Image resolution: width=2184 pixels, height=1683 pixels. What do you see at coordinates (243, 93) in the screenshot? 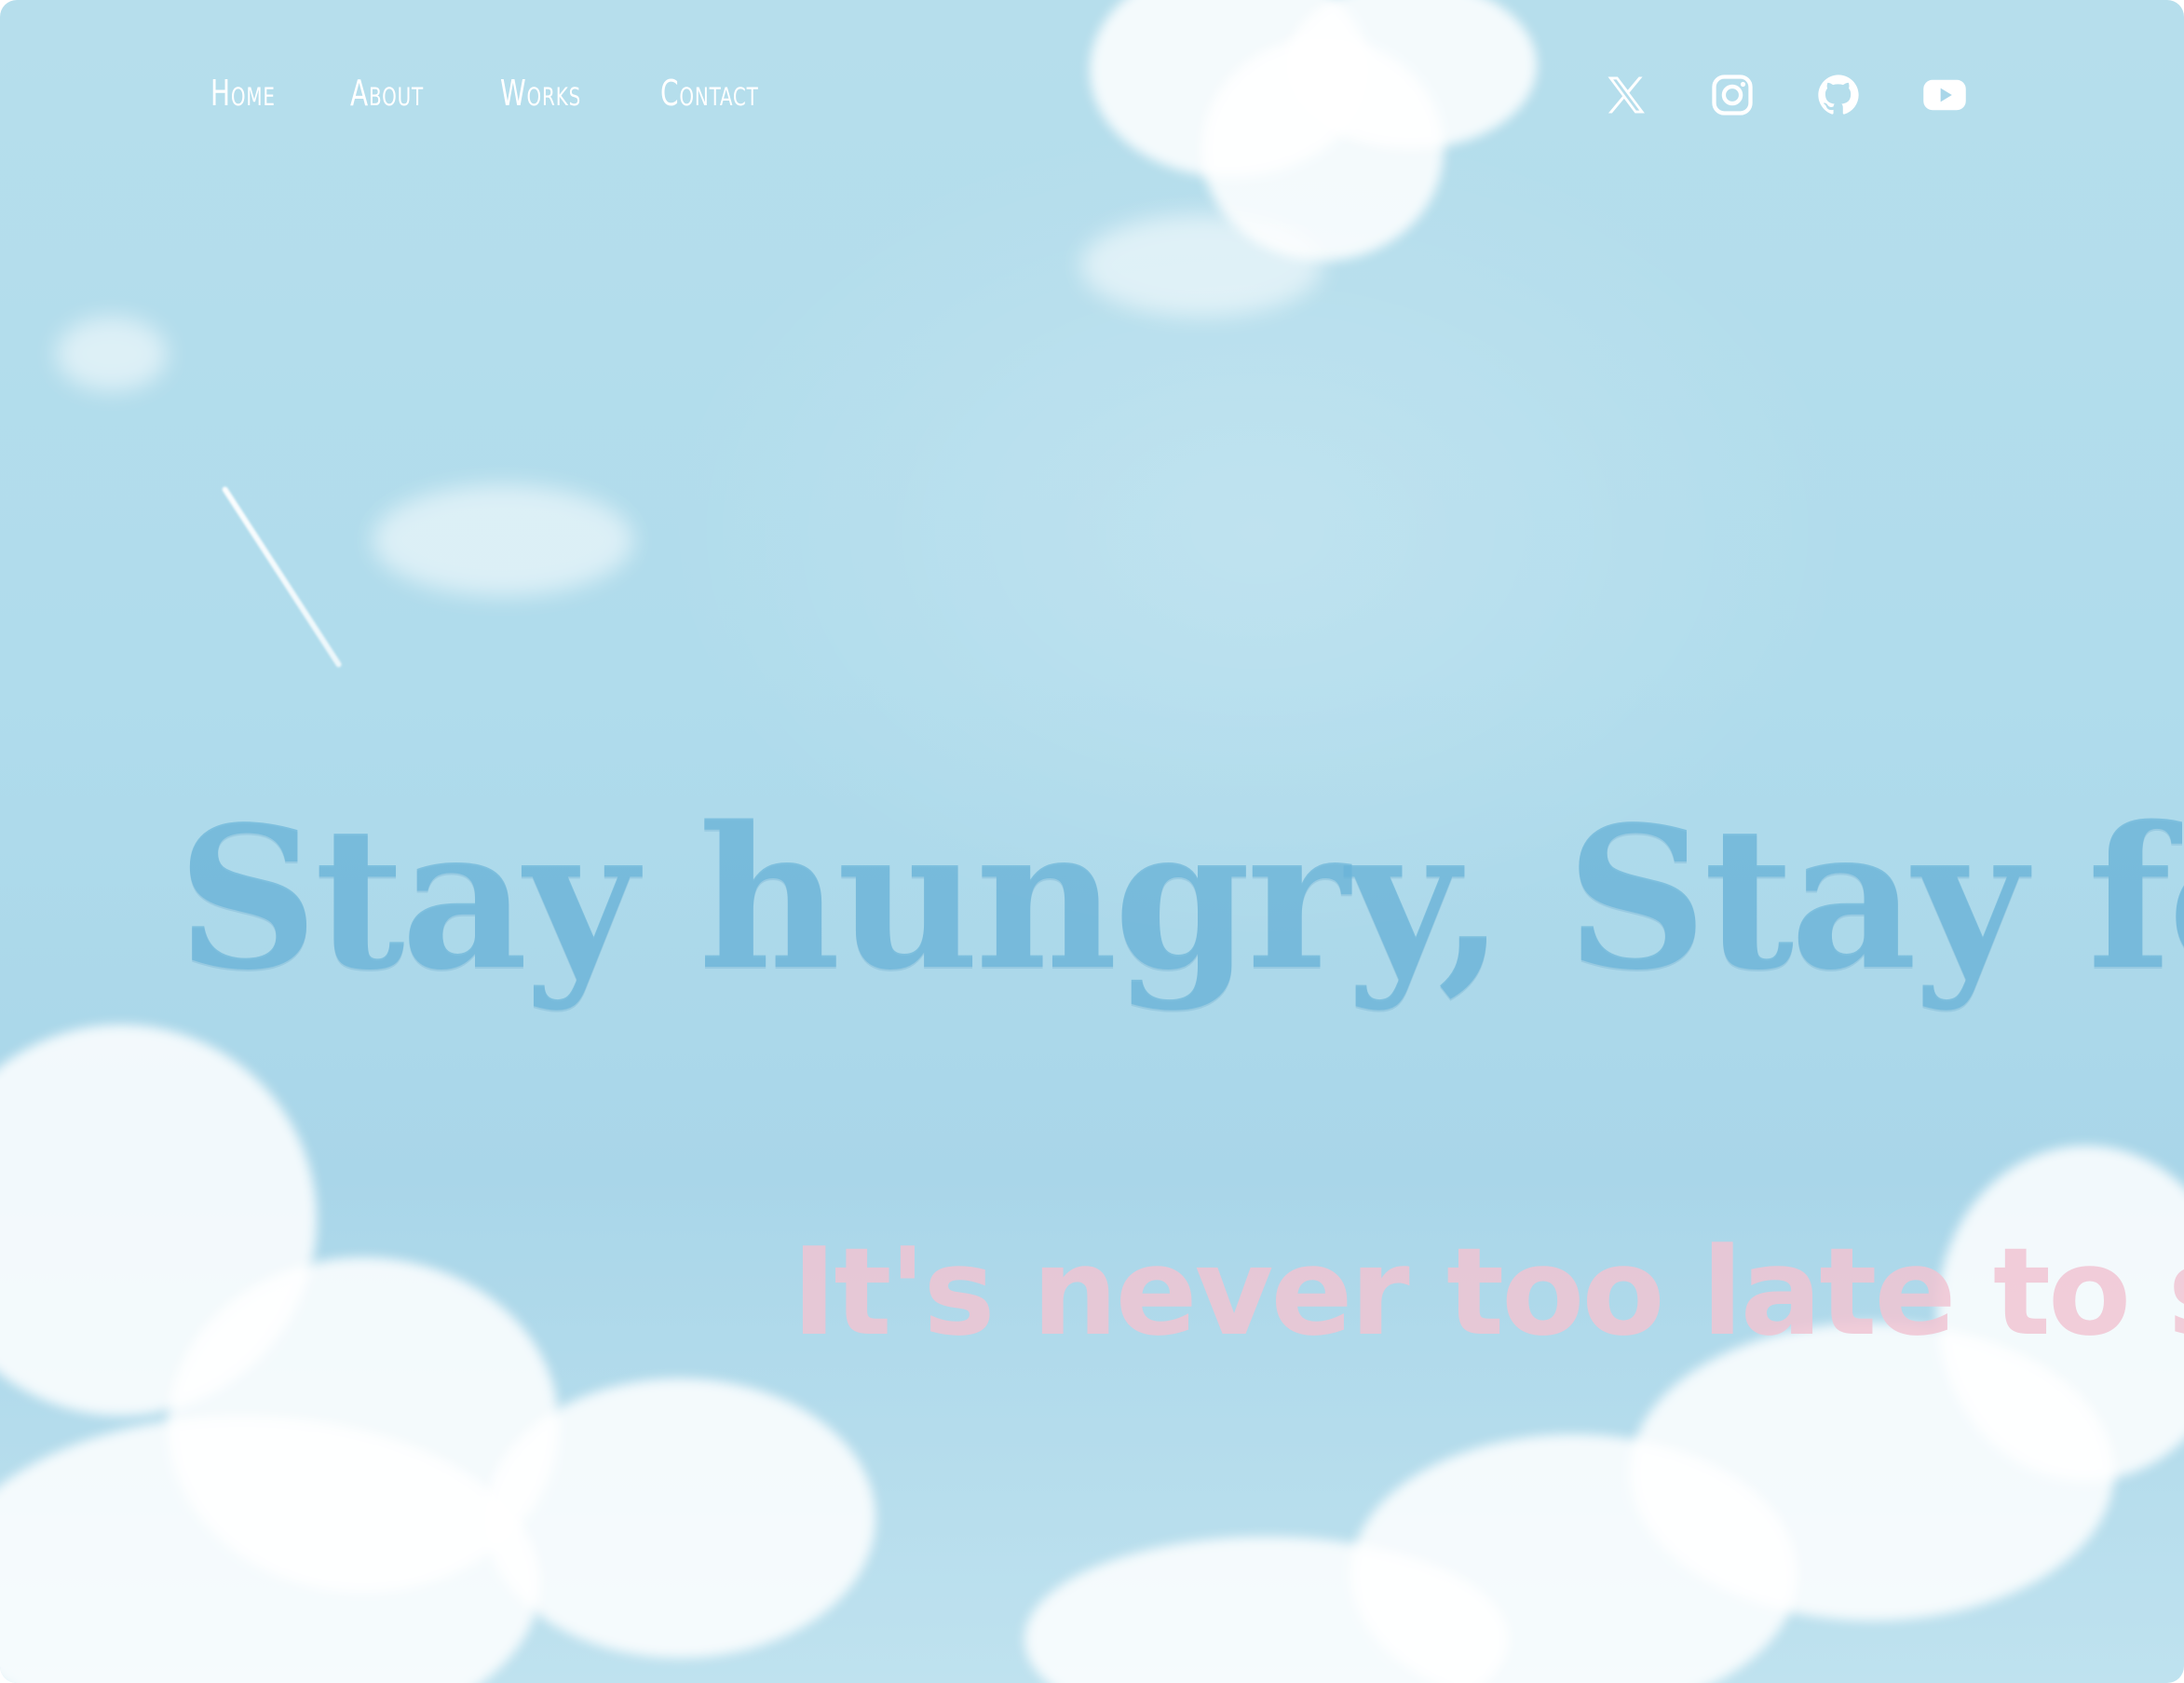
I see `nav-home: Home` at bounding box center [243, 93].